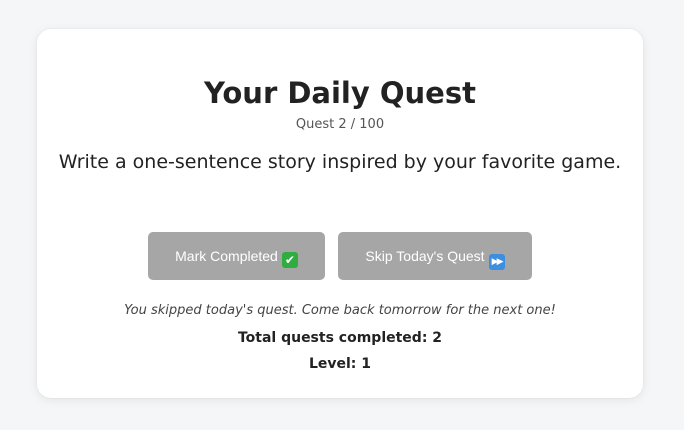 This screenshot has height=430, width=684. I want to click on skip-quest-label: Skip Today's Quest, so click(425, 256).